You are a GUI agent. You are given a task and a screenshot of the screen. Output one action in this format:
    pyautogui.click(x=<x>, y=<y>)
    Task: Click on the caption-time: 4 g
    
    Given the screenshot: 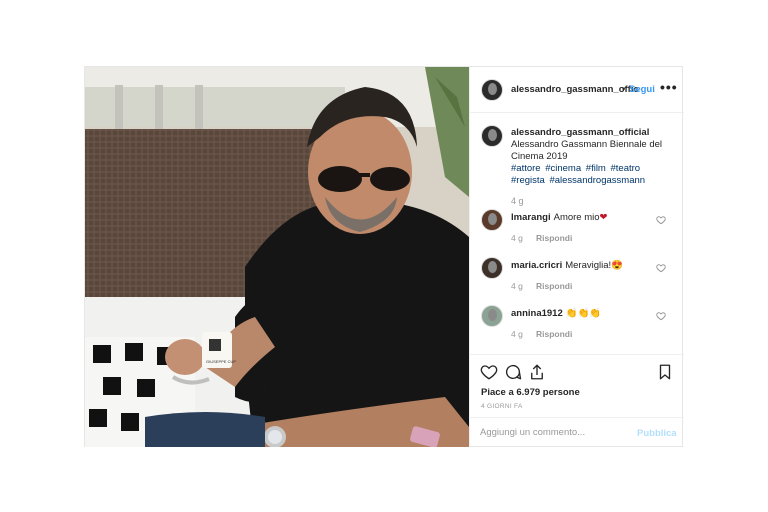 What is the action you would take?
    pyautogui.click(x=517, y=201)
    